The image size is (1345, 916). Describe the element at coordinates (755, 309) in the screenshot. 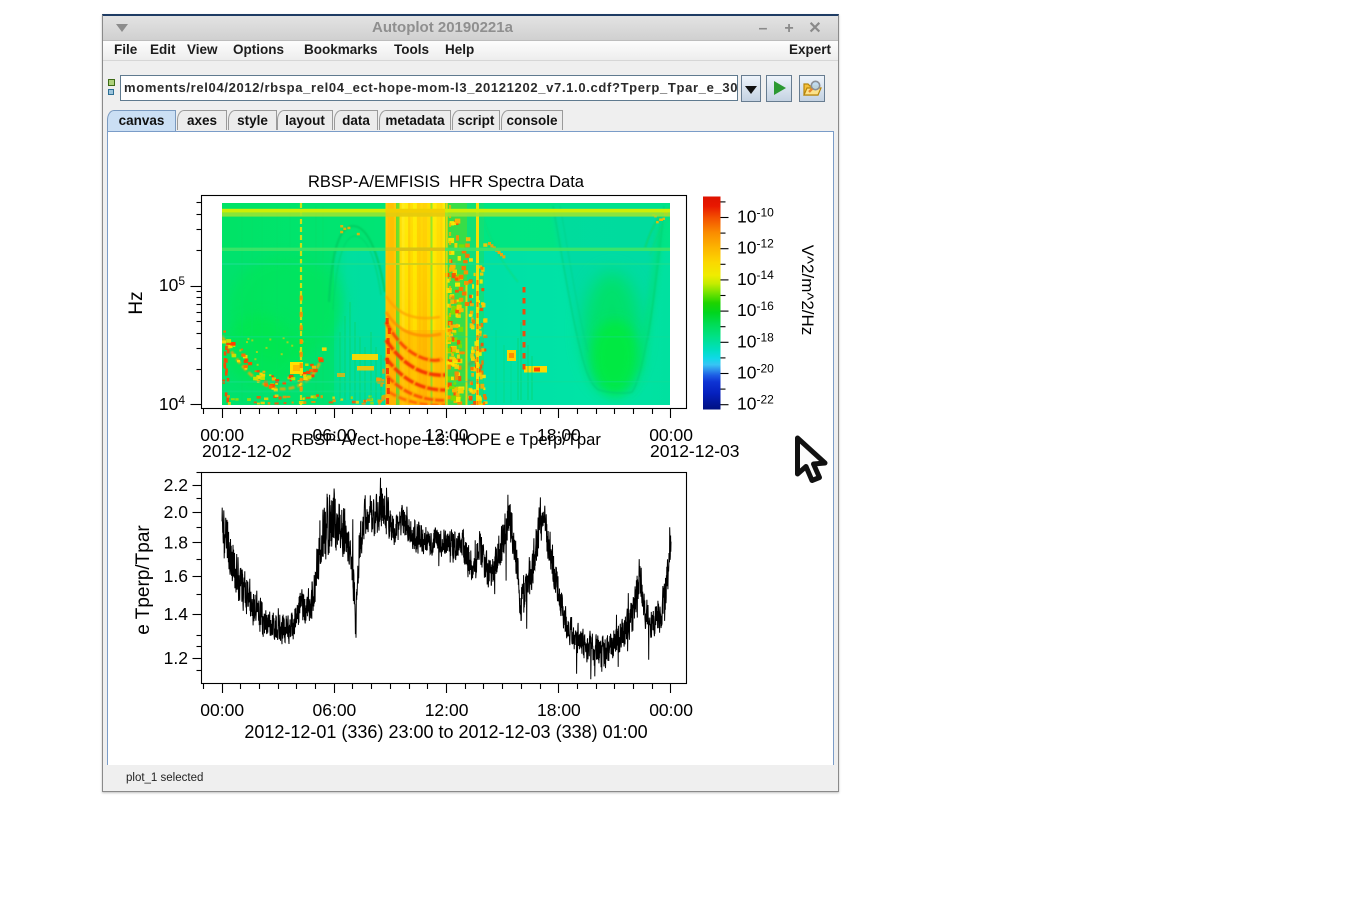

I see `svg-text: 10-16` at that location.